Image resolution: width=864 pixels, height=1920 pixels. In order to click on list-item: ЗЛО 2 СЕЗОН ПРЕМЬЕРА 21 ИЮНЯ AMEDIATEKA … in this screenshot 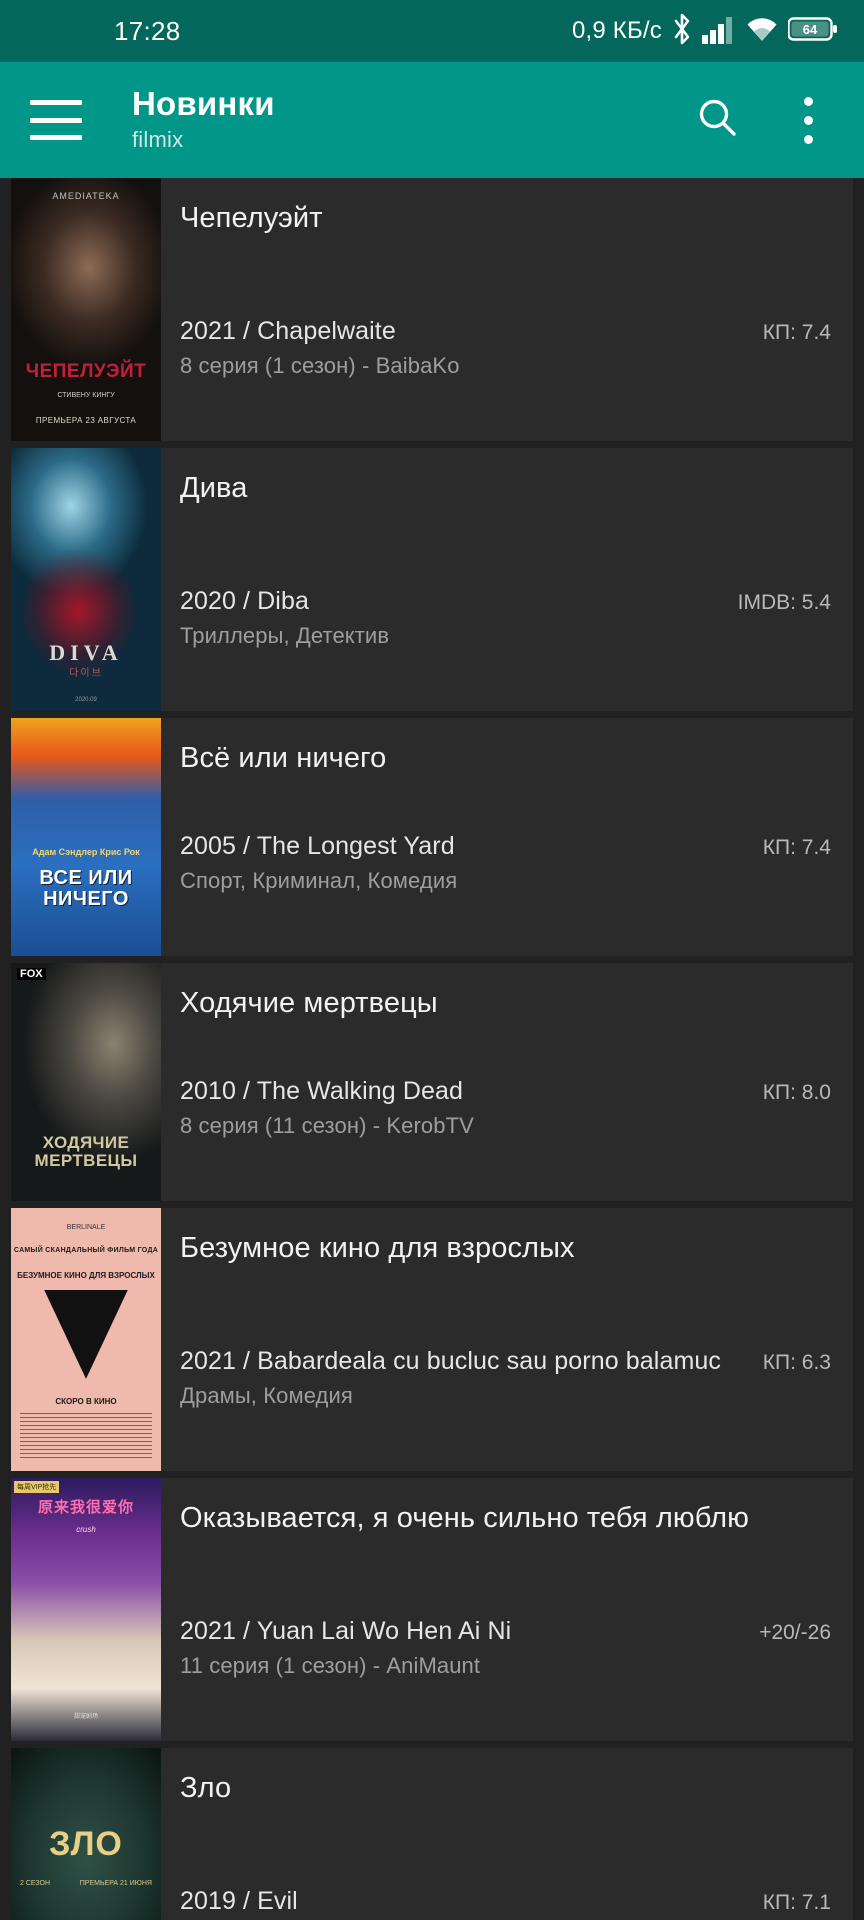, I will do `click(432, 1834)`.